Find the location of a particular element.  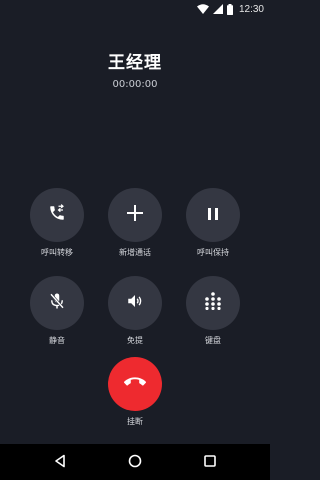

hang-up-button: 挂断 is located at coordinates (135, 392).